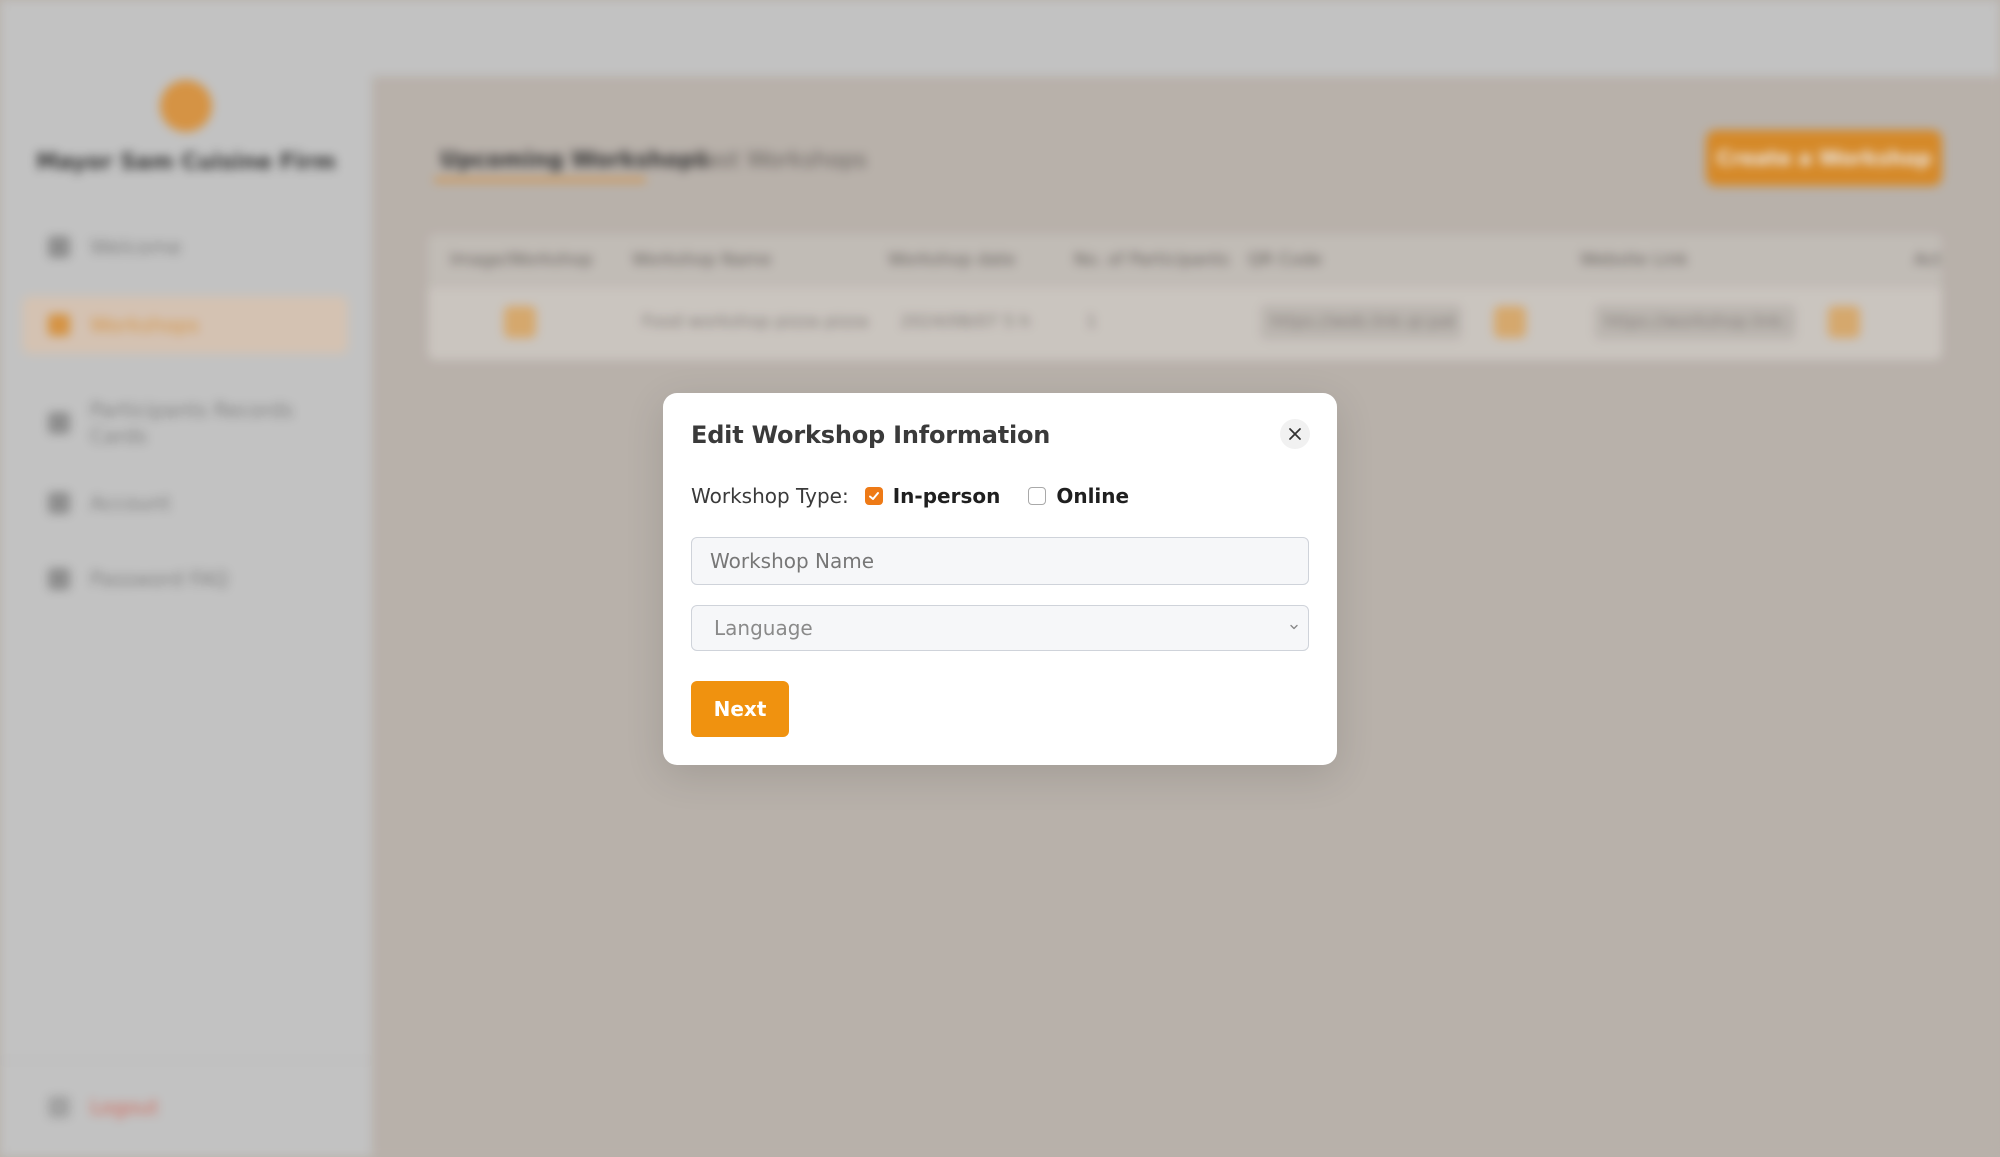 Image resolution: width=2000 pixels, height=1157 pixels. Describe the element at coordinates (1000, 561) in the screenshot. I see `workshop-name-input` at that location.